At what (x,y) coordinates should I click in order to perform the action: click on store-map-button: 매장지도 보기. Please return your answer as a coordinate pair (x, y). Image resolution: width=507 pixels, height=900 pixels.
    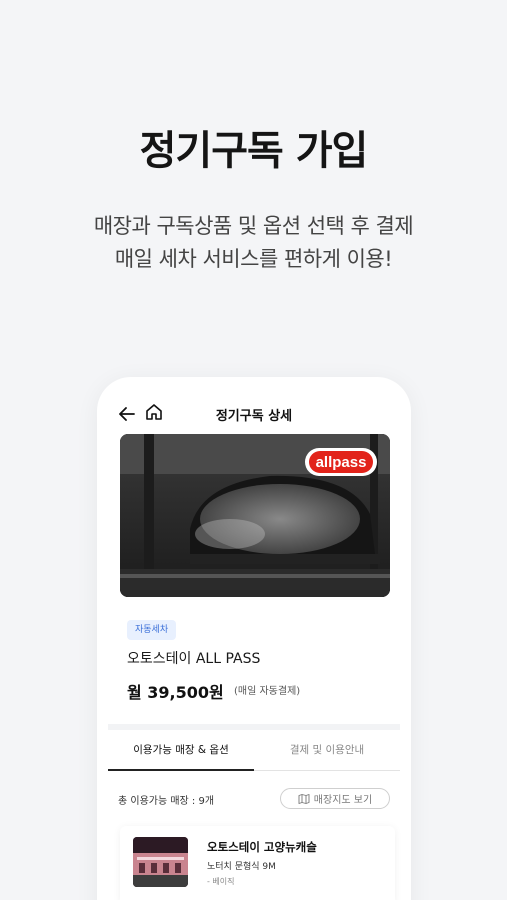
    Looking at the image, I should click on (335, 798).